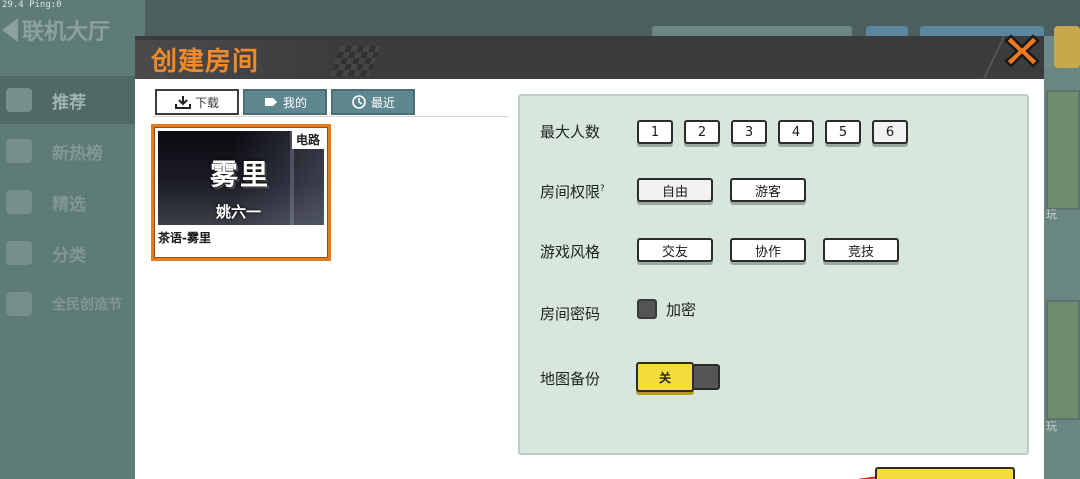 This screenshot has width=1080, height=479. I want to click on close-button, so click(1022, 51).